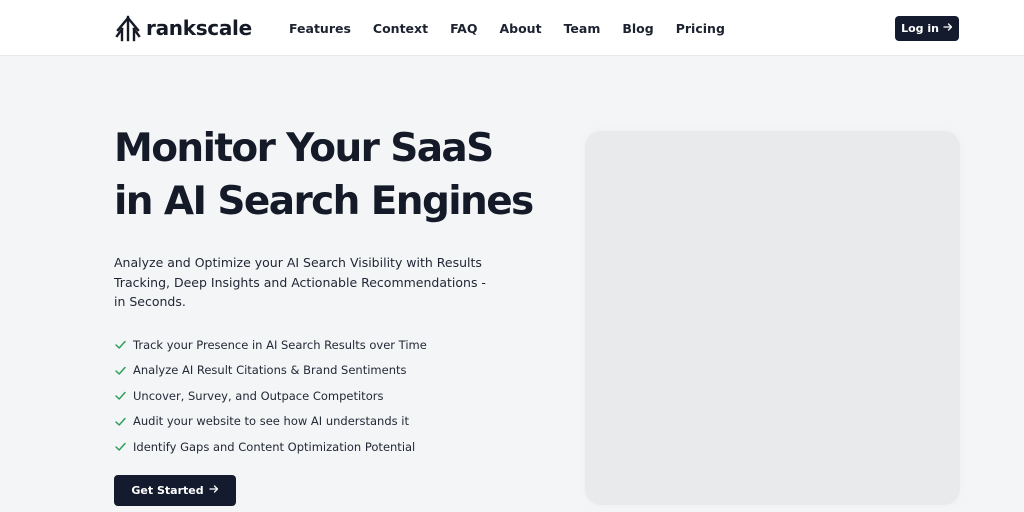 This screenshot has width=1024, height=512. Describe the element at coordinates (520, 28) in the screenshot. I see `nav-link-about: About` at that location.